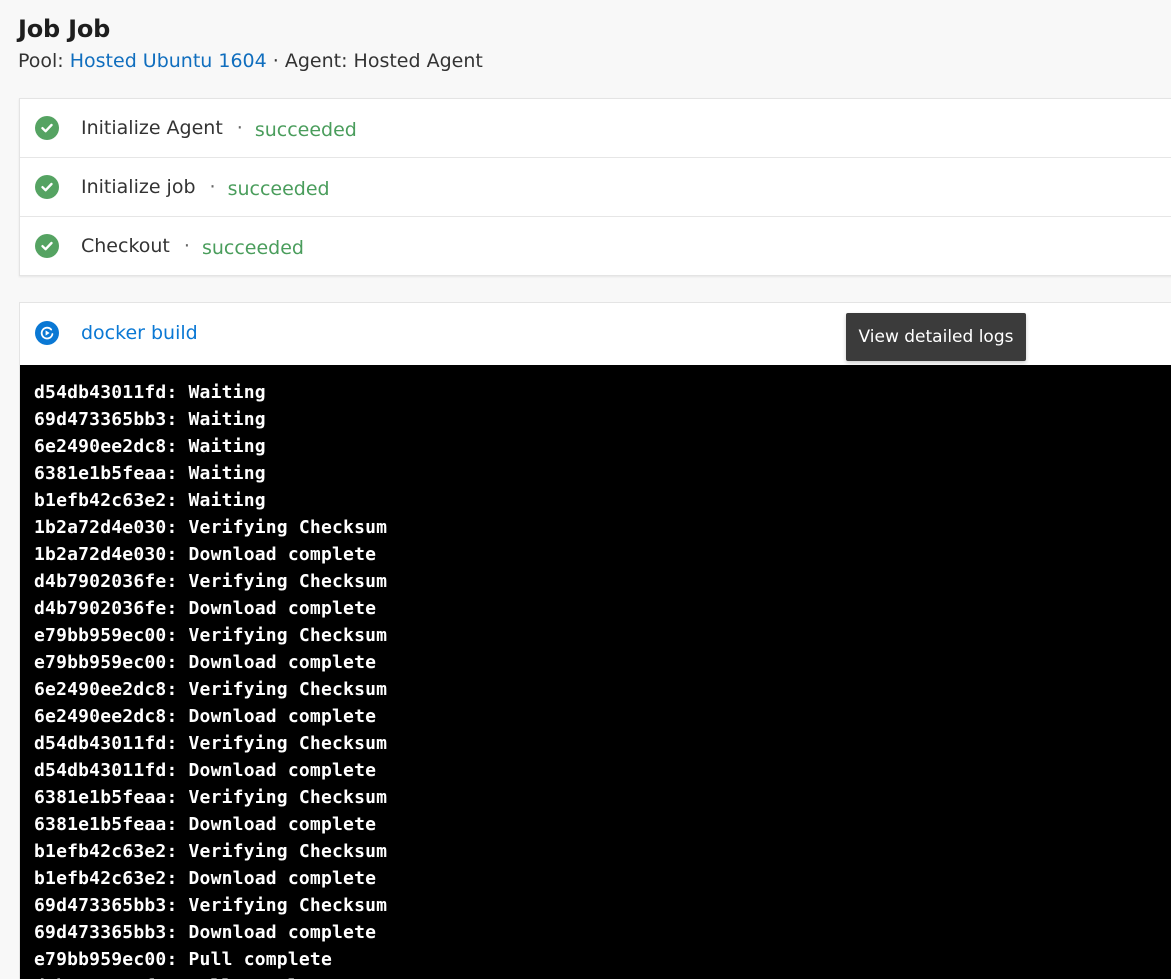  I want to click on console-line: d4b7902036fe: Download complete, so click(205, 608).